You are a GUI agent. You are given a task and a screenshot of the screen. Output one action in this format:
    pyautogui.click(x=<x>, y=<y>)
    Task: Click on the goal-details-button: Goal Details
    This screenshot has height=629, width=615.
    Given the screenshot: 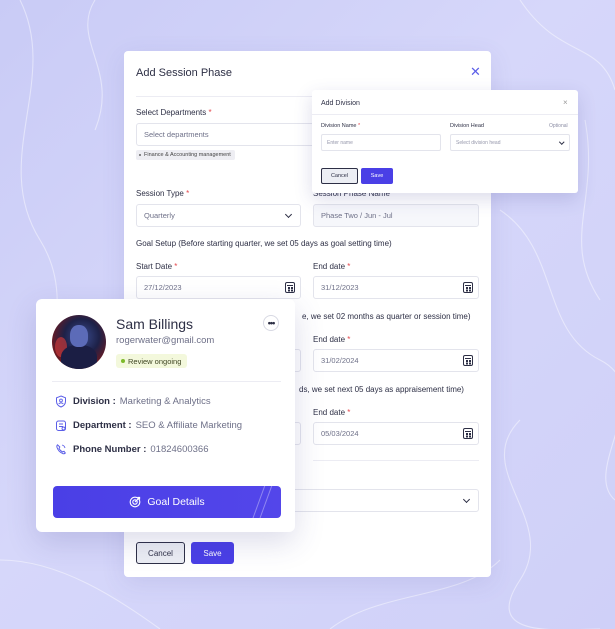 What is the action you would take?
    pyautogui.click(x=167, y=502)
    